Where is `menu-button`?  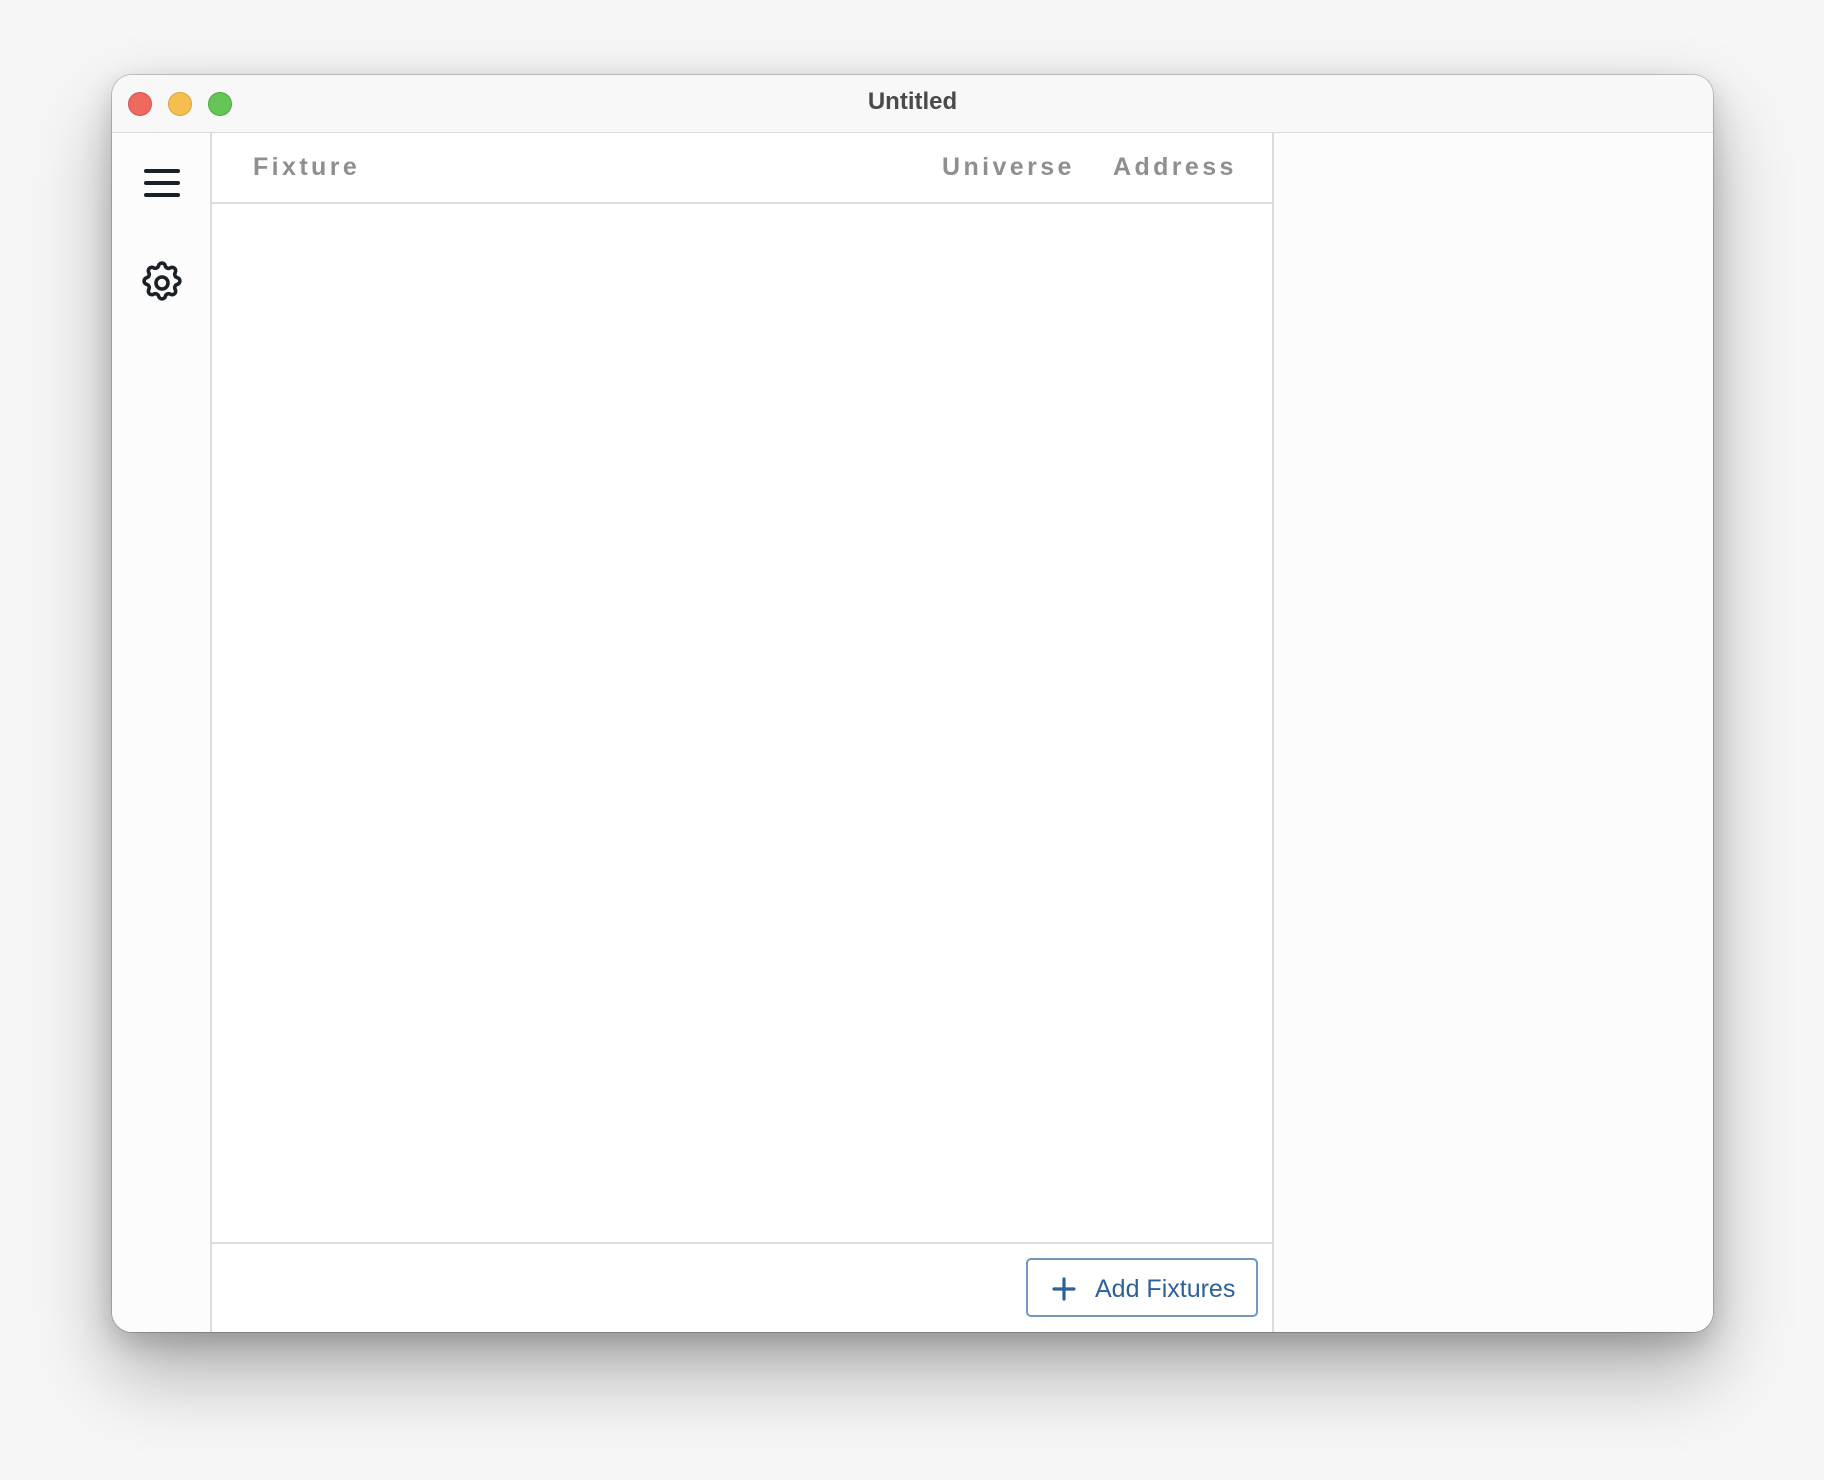
menu-button is located at coordinates (162, 180).